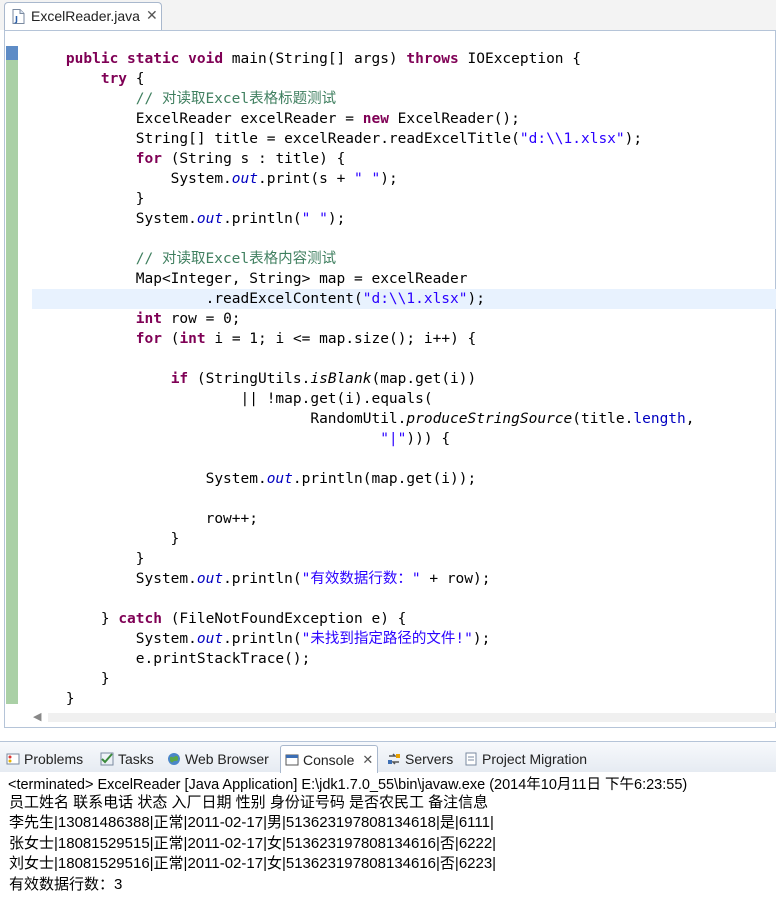 This screenshot has width=776, height=902. I want to click on code-token: (String s : title) {, so click(253, 159).